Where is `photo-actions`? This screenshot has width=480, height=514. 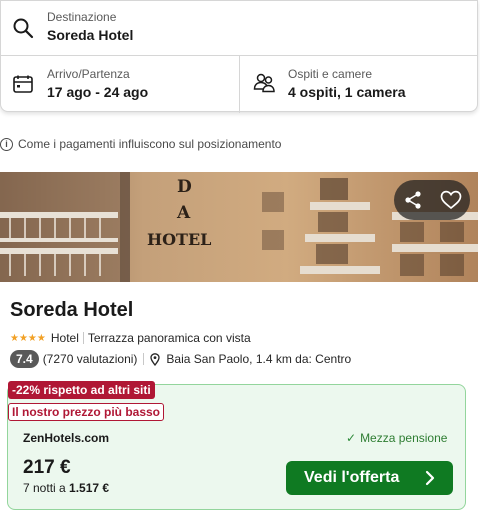 photo-actions is located at coordinates (432, 200).